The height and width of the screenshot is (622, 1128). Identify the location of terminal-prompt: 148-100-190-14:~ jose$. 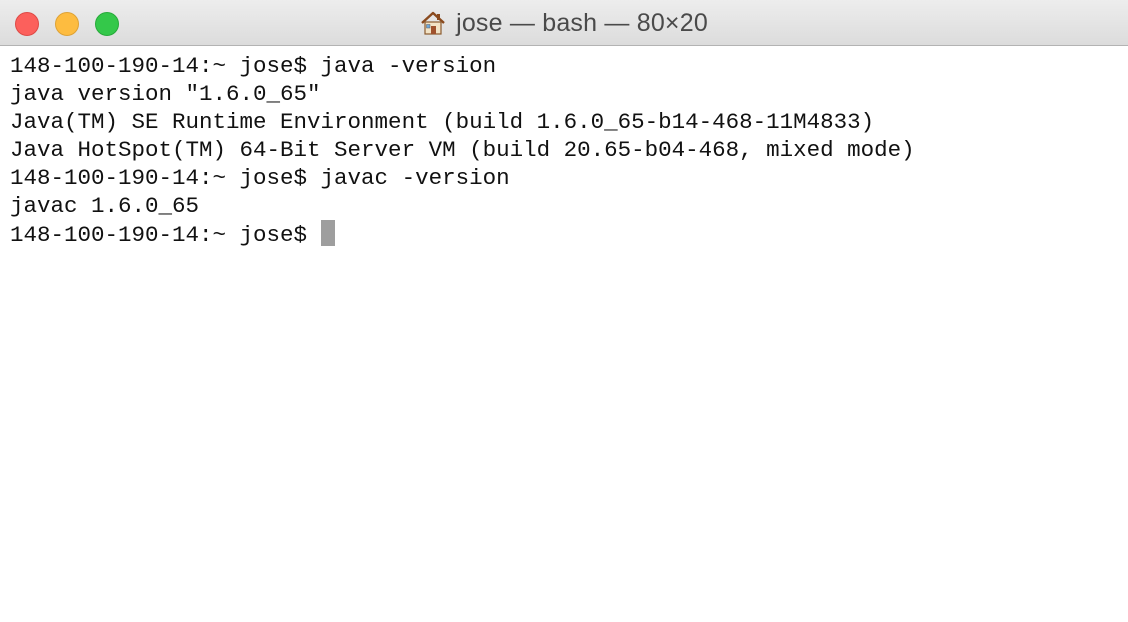
(159, 235).